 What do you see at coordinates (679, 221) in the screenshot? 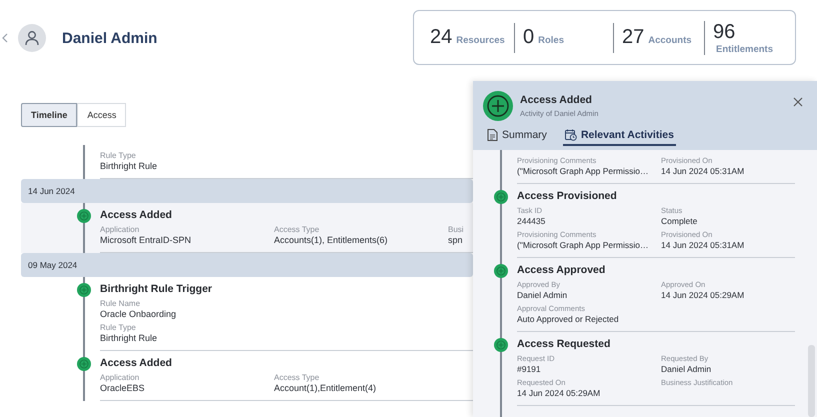
I see `field-value: Complete` at bounding box center [679, 221].